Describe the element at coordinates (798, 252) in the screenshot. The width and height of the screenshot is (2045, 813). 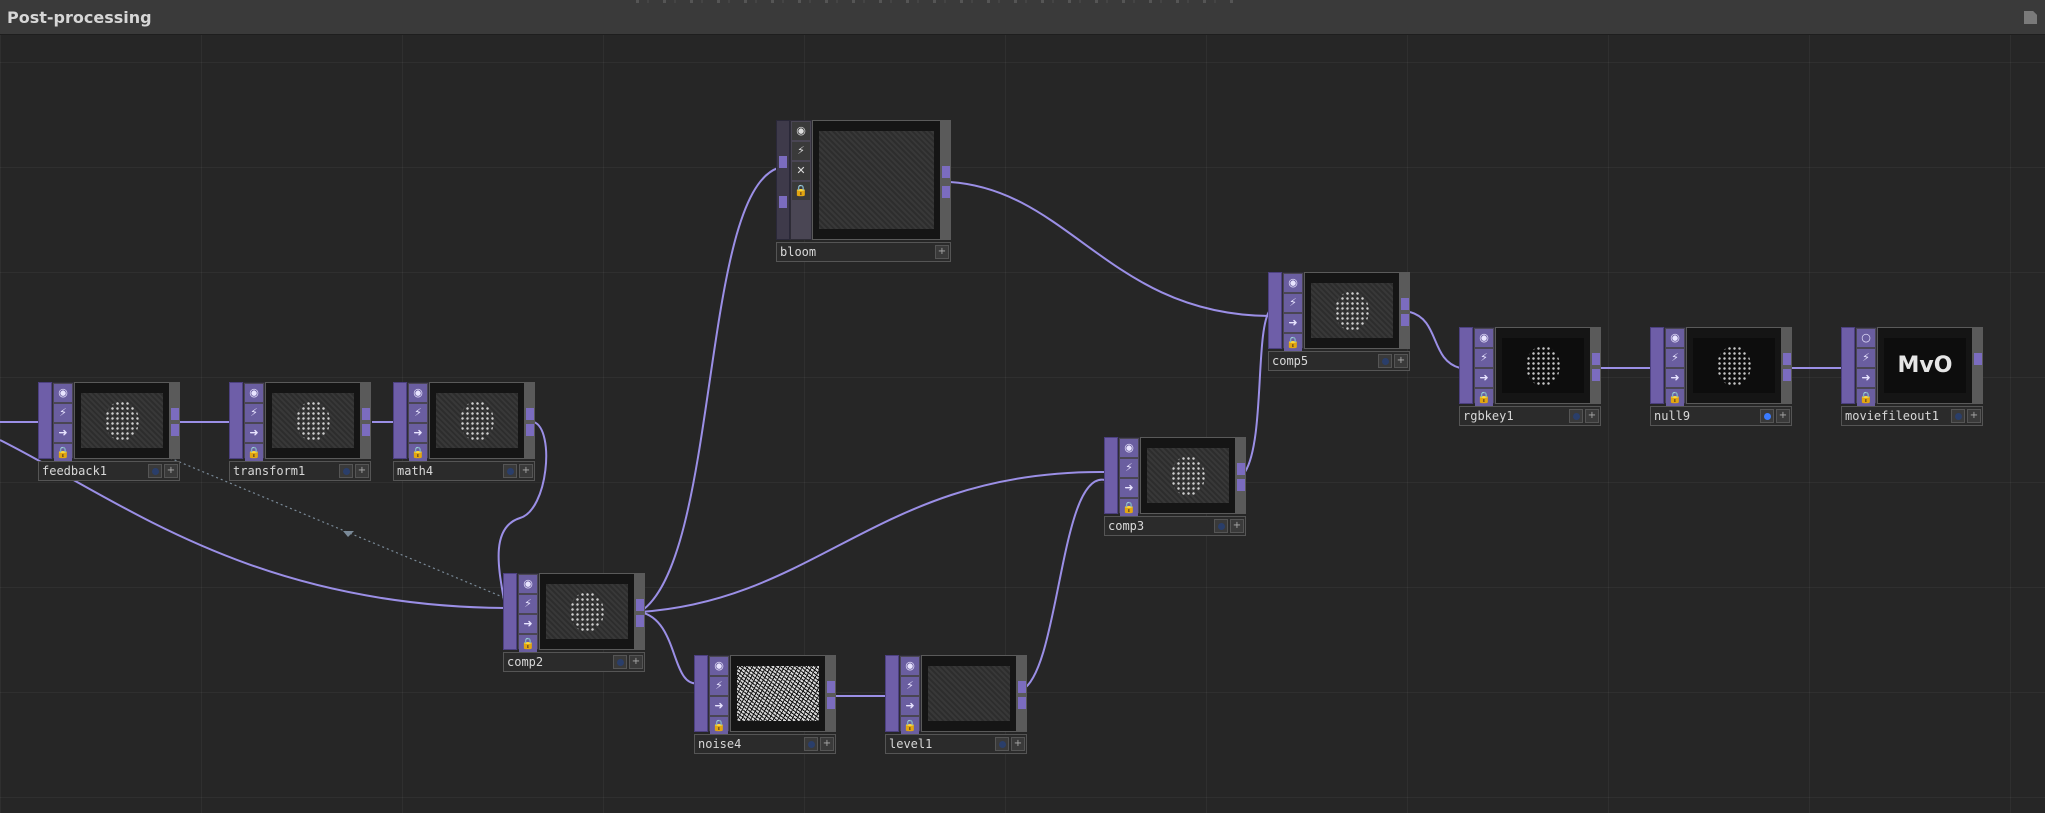
I see `node-name: bloom` at that location.